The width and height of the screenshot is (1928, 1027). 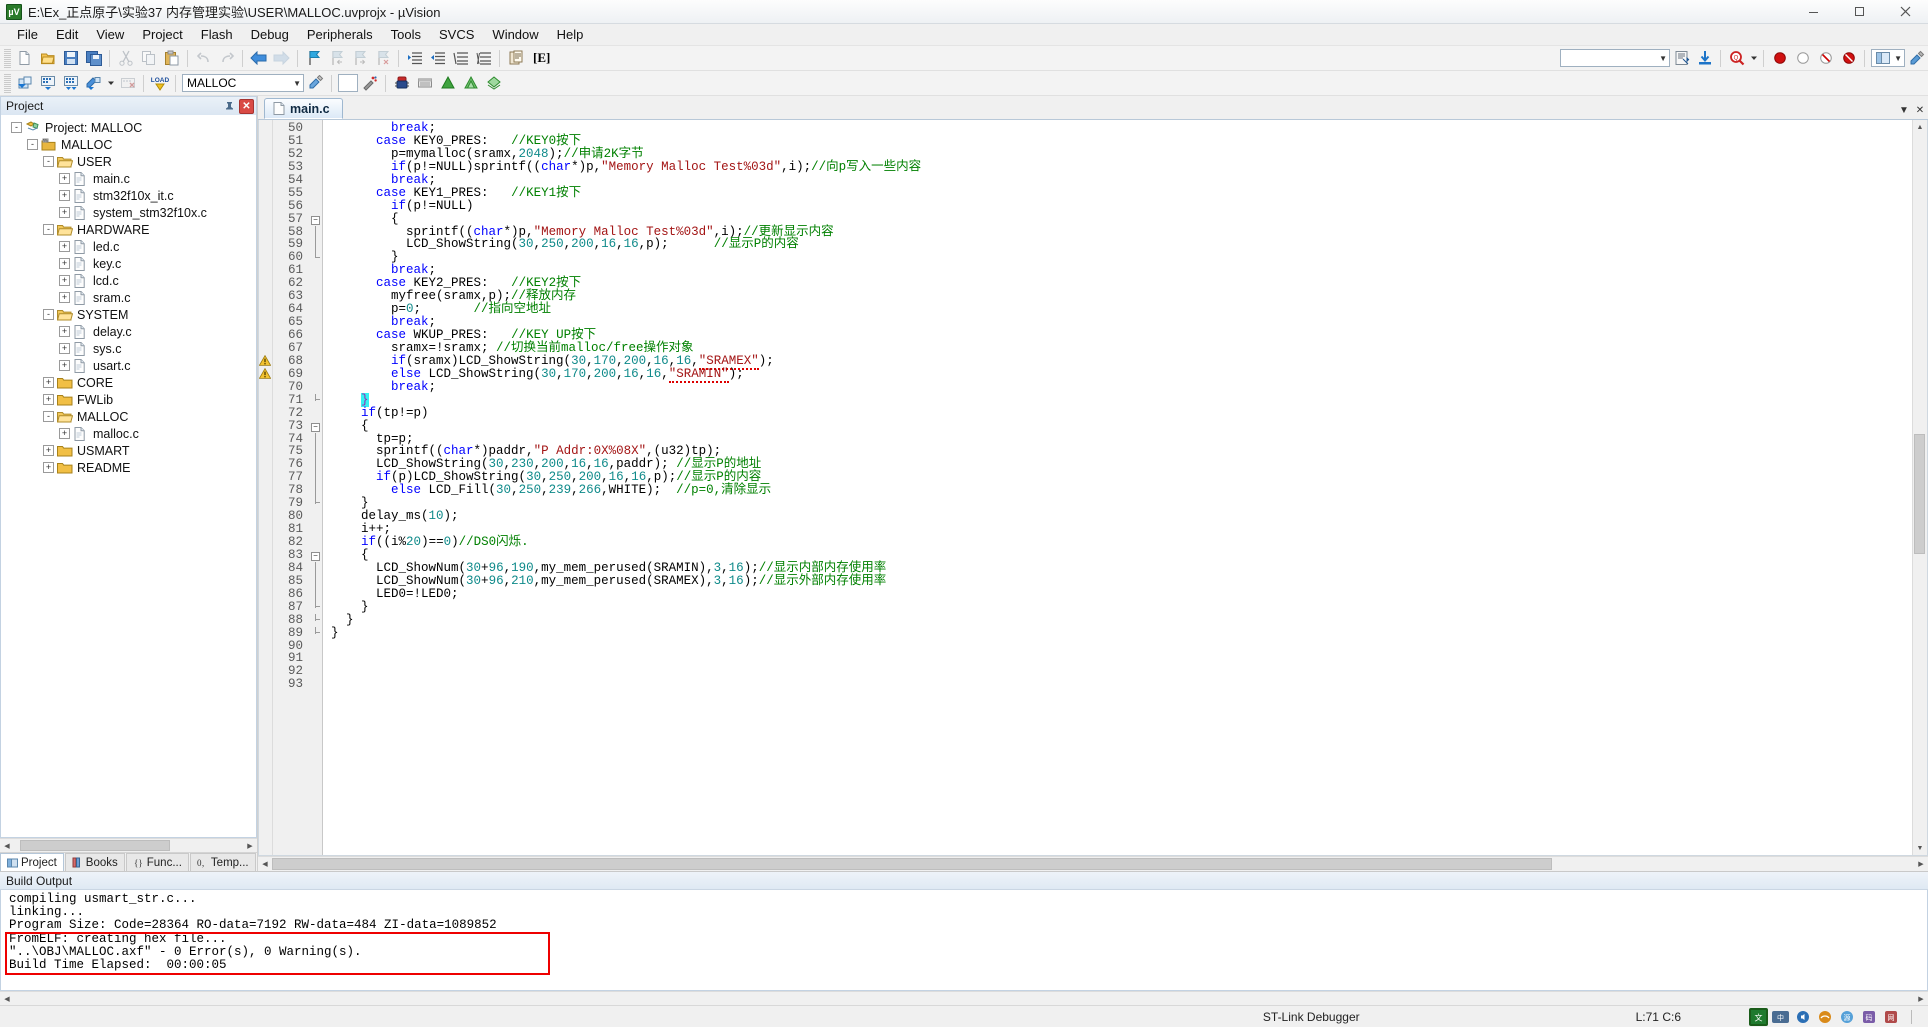 I want to click on magnifier-dropdown-icon, so click(x=1753, y=58).